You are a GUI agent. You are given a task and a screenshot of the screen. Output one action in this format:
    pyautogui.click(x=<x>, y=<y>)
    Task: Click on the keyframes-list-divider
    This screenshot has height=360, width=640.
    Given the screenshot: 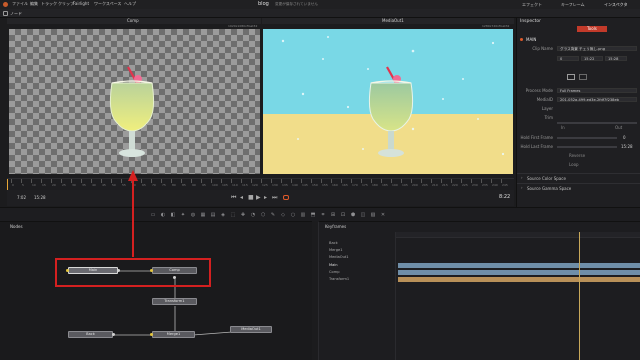 What is the action you would take?
    pyautogui.click(x=395, y=296)
    